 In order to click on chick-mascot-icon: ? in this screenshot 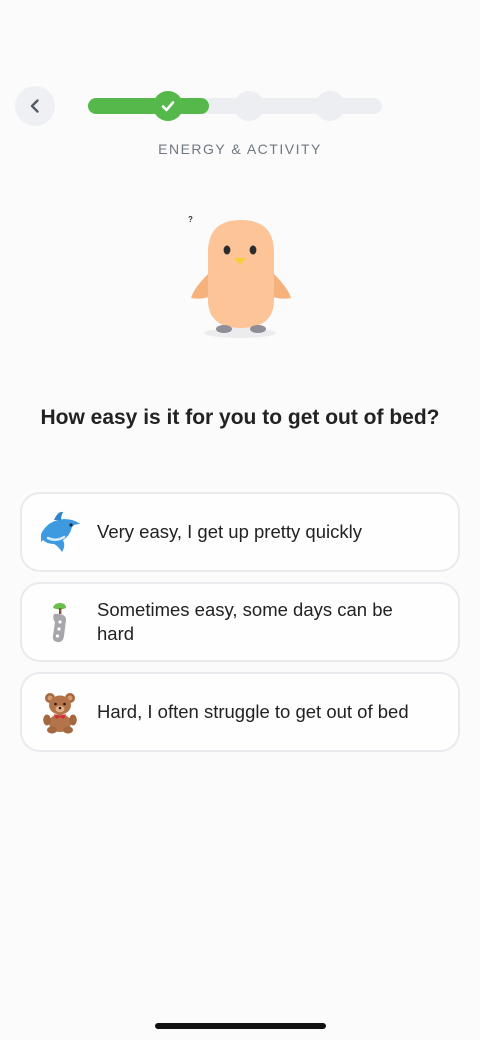, I will do `click(239, 276)`.